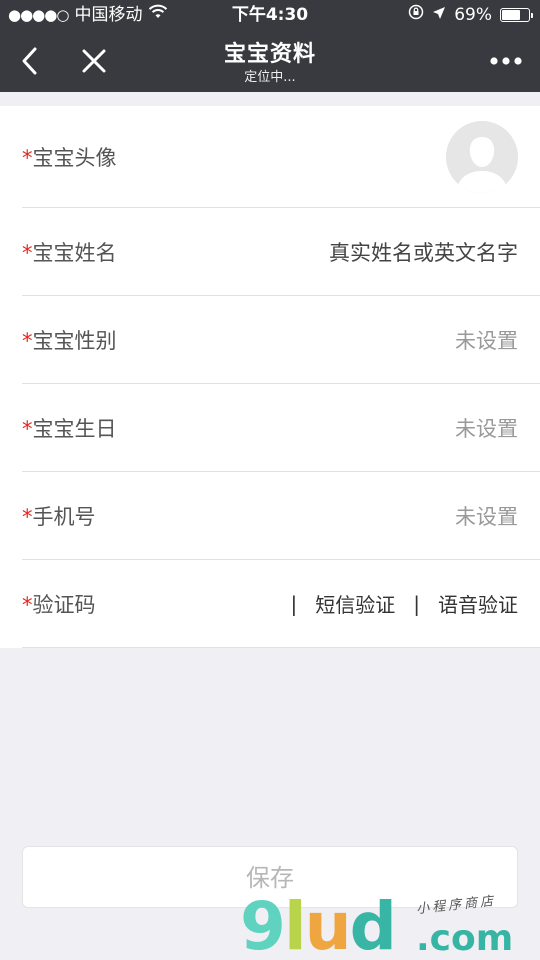 This screenshot has width=540, height=960. What do you see at coordinates (478, 603) in the screenshot?
I see `voice-verify-button: 语音验证` at bounding box center [478, 603].